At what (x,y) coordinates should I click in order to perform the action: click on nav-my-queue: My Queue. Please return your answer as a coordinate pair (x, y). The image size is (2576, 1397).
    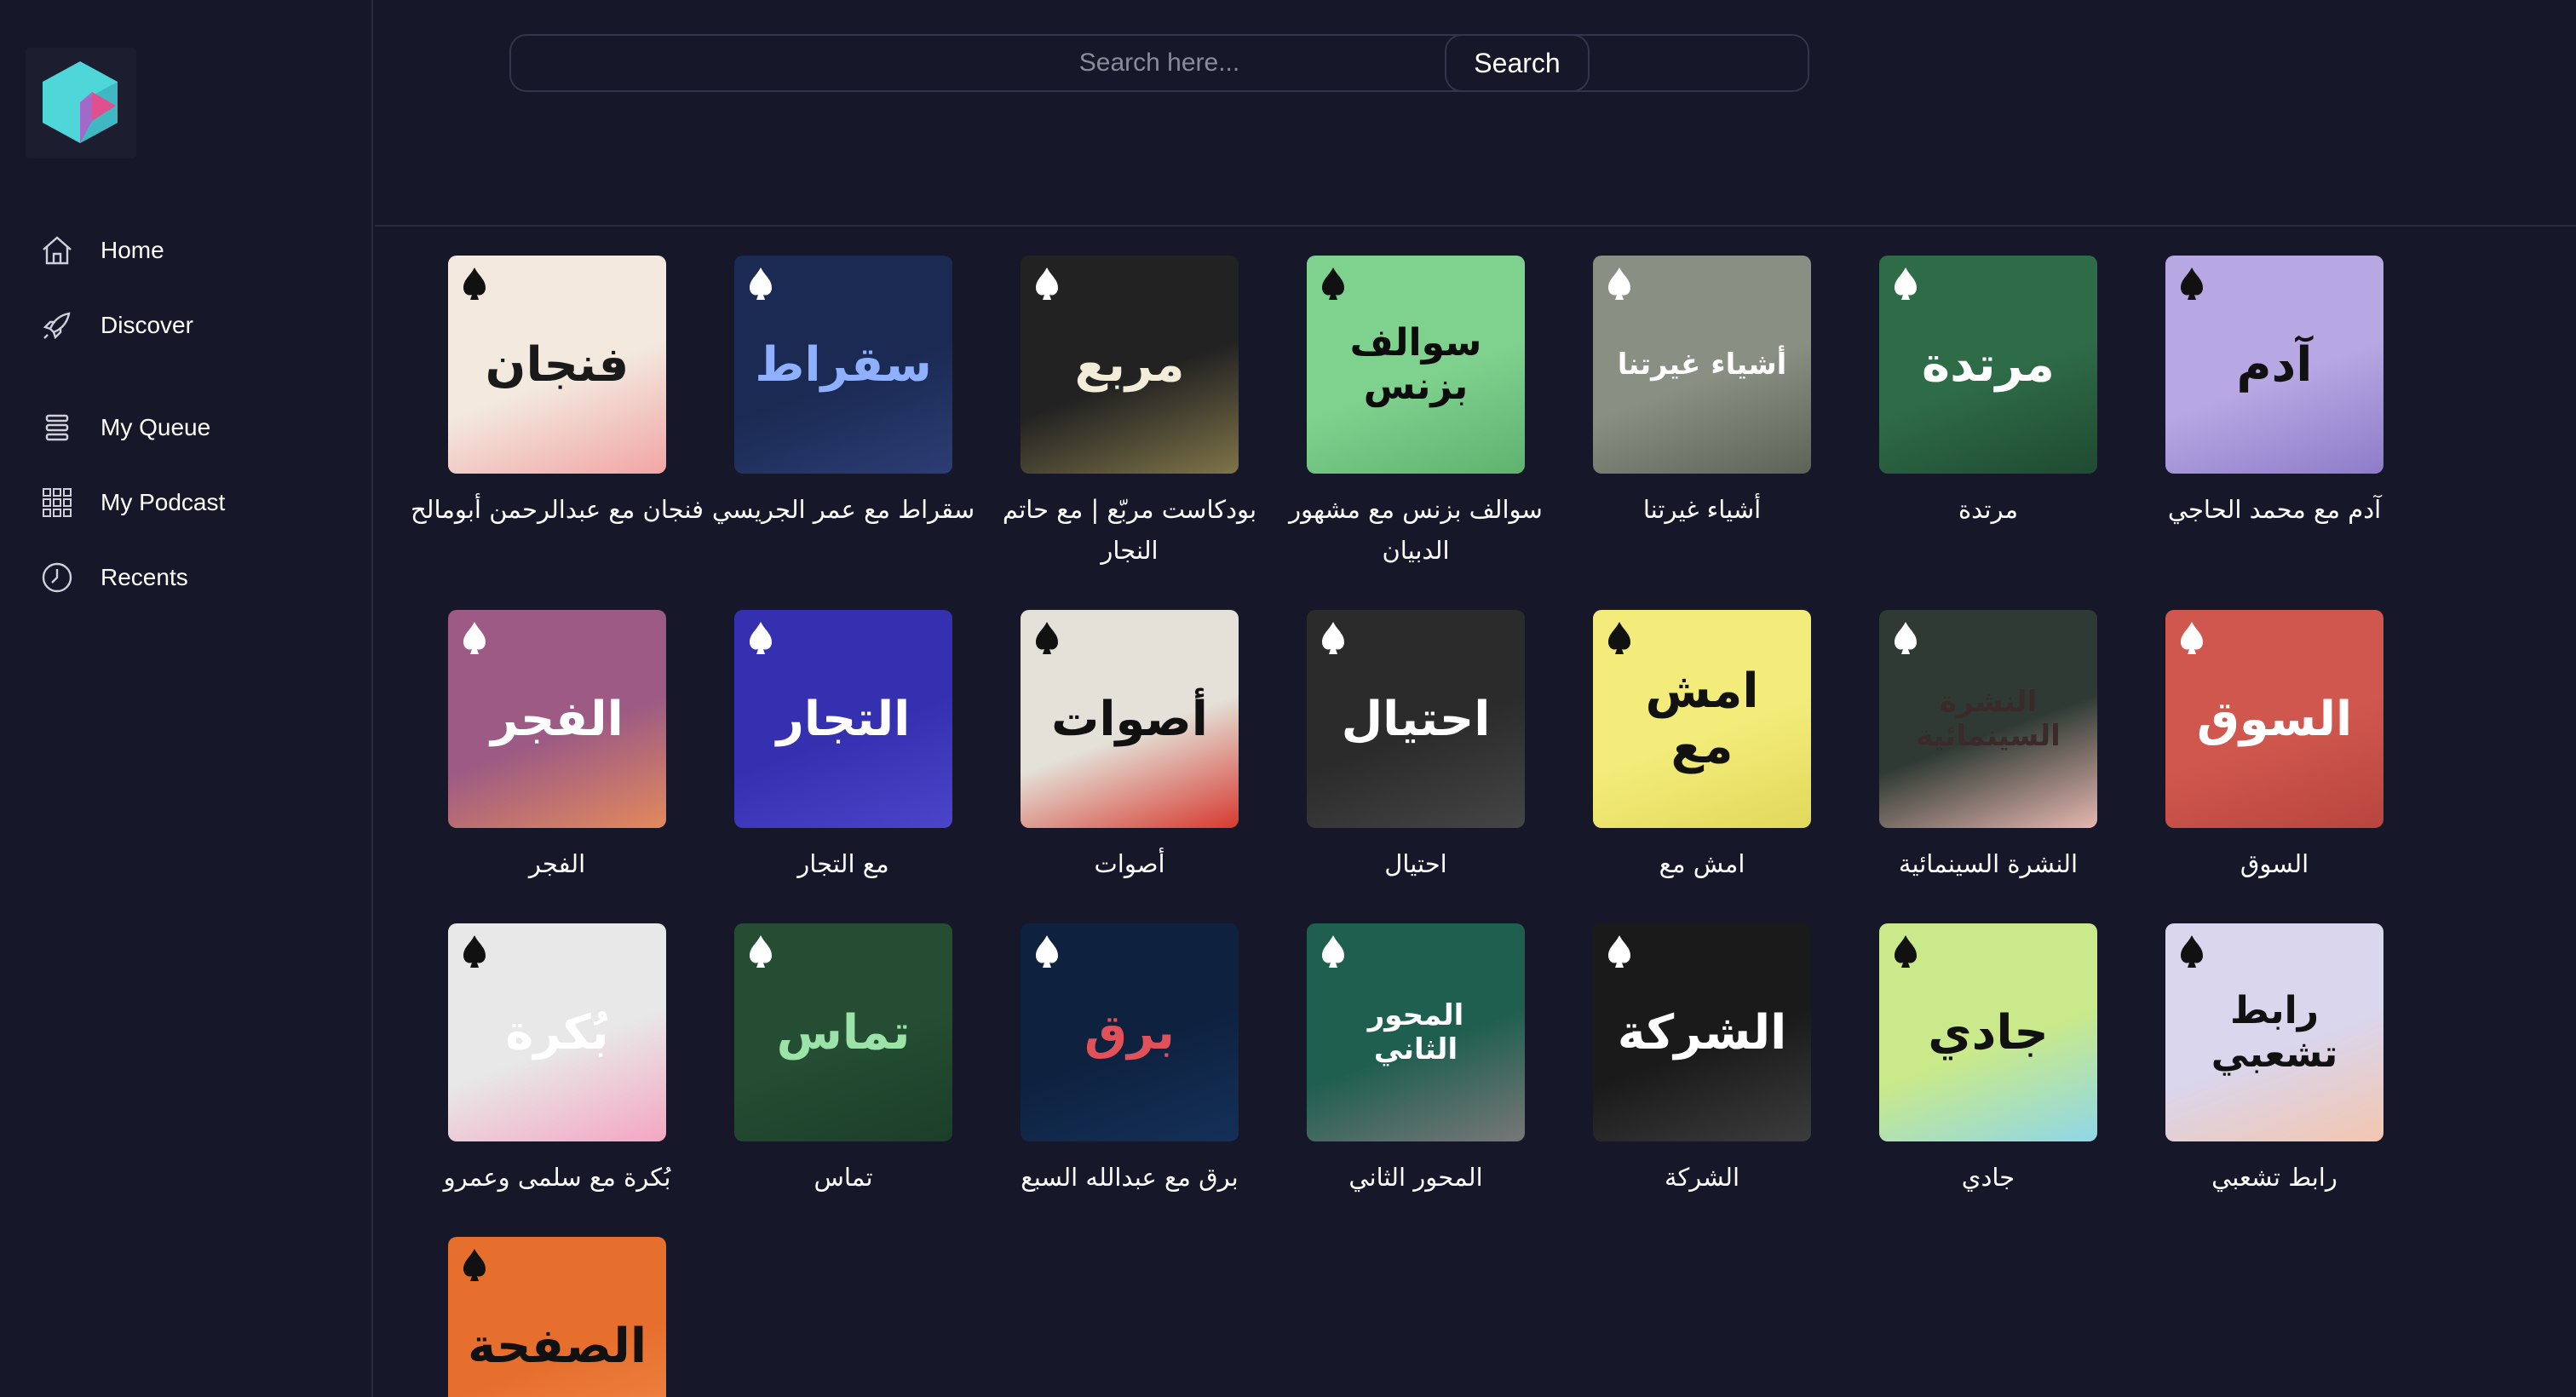
    Looking at the image, I should click on (193, 428).